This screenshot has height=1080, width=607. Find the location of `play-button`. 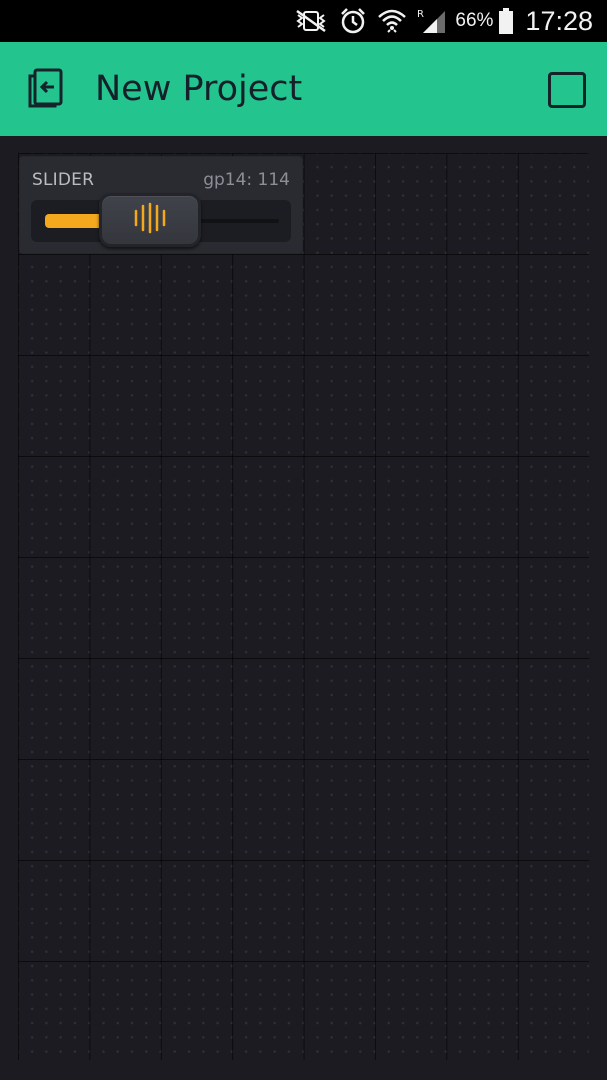

play-button is located at coordinates (567, 90).